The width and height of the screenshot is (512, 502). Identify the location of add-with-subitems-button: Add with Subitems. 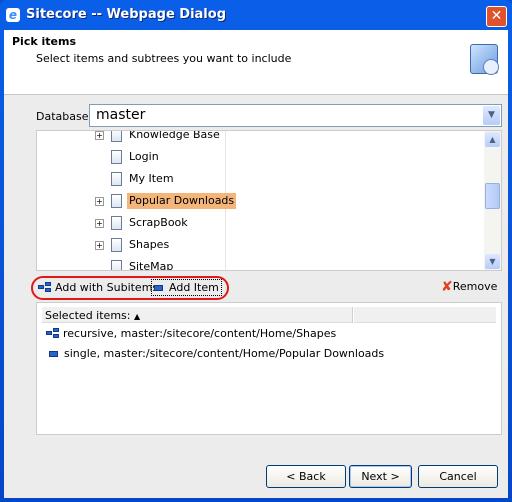
(98, 287).